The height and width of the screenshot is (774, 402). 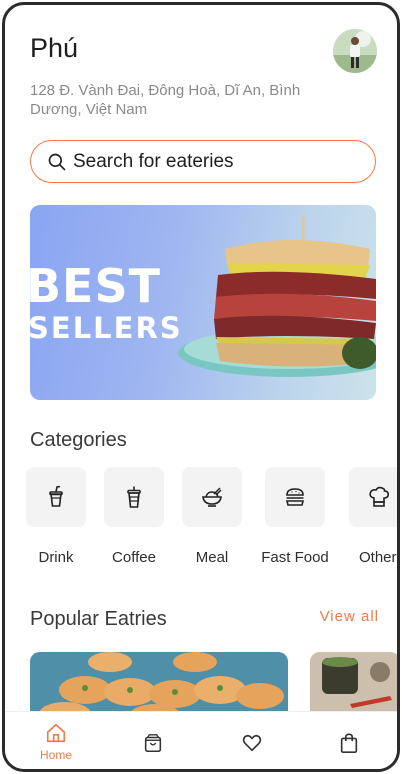 I want to click on chef-hat-icon, so click(x=379, y=496).